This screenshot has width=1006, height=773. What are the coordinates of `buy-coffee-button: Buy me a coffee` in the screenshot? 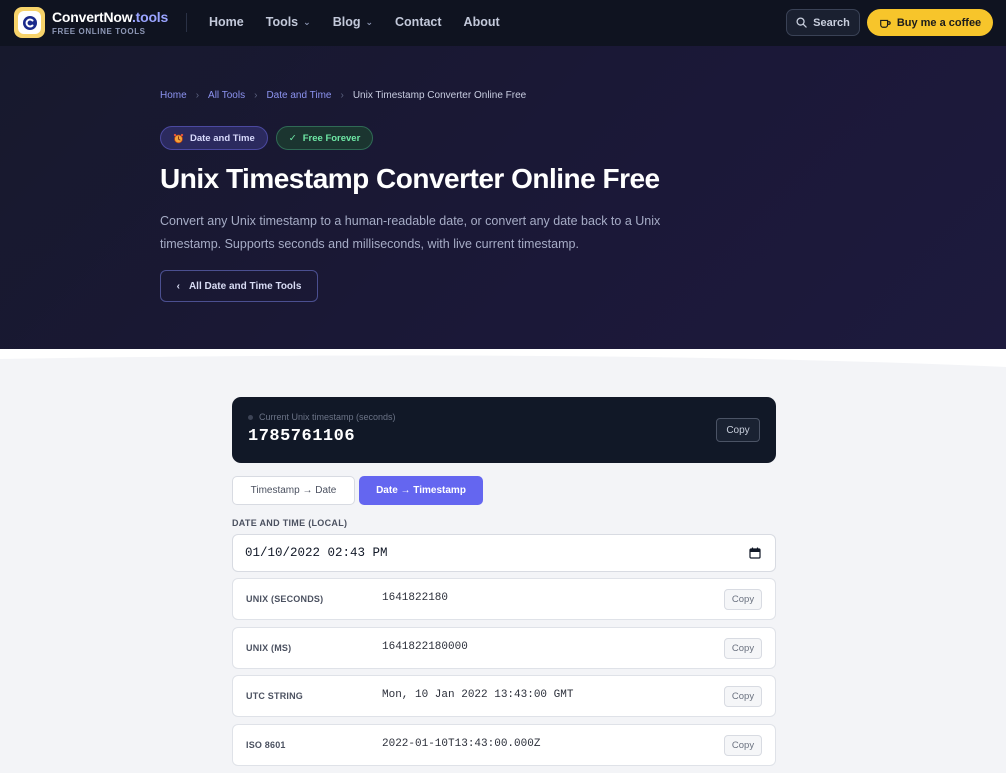 It's located at (930, 22).